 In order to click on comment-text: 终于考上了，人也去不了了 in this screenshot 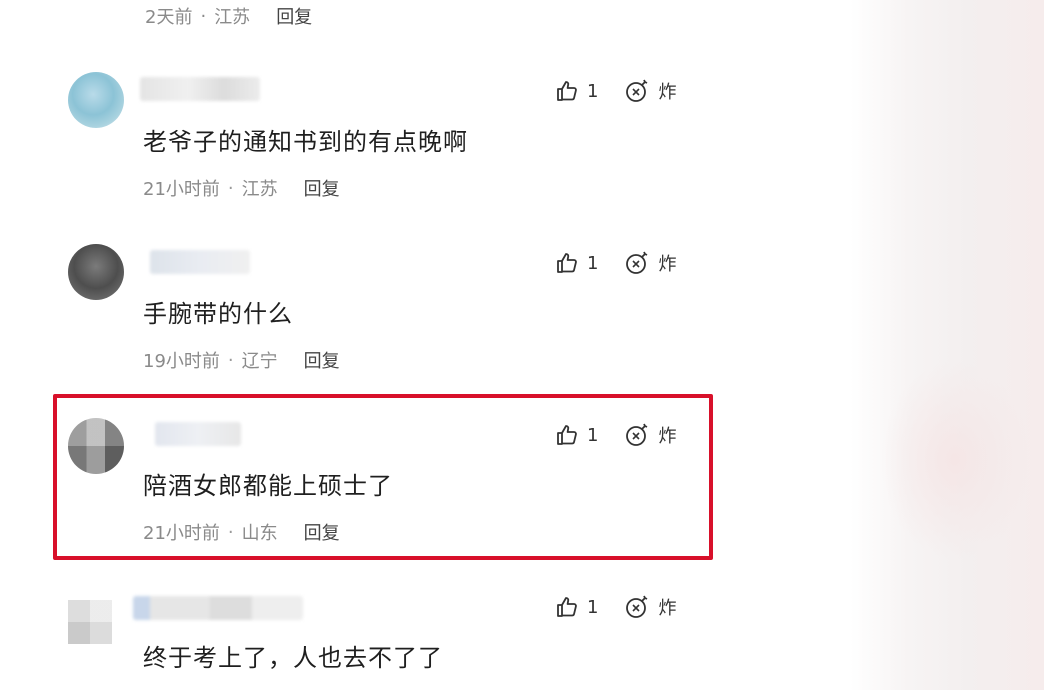, I will do `click(293, 658)`.